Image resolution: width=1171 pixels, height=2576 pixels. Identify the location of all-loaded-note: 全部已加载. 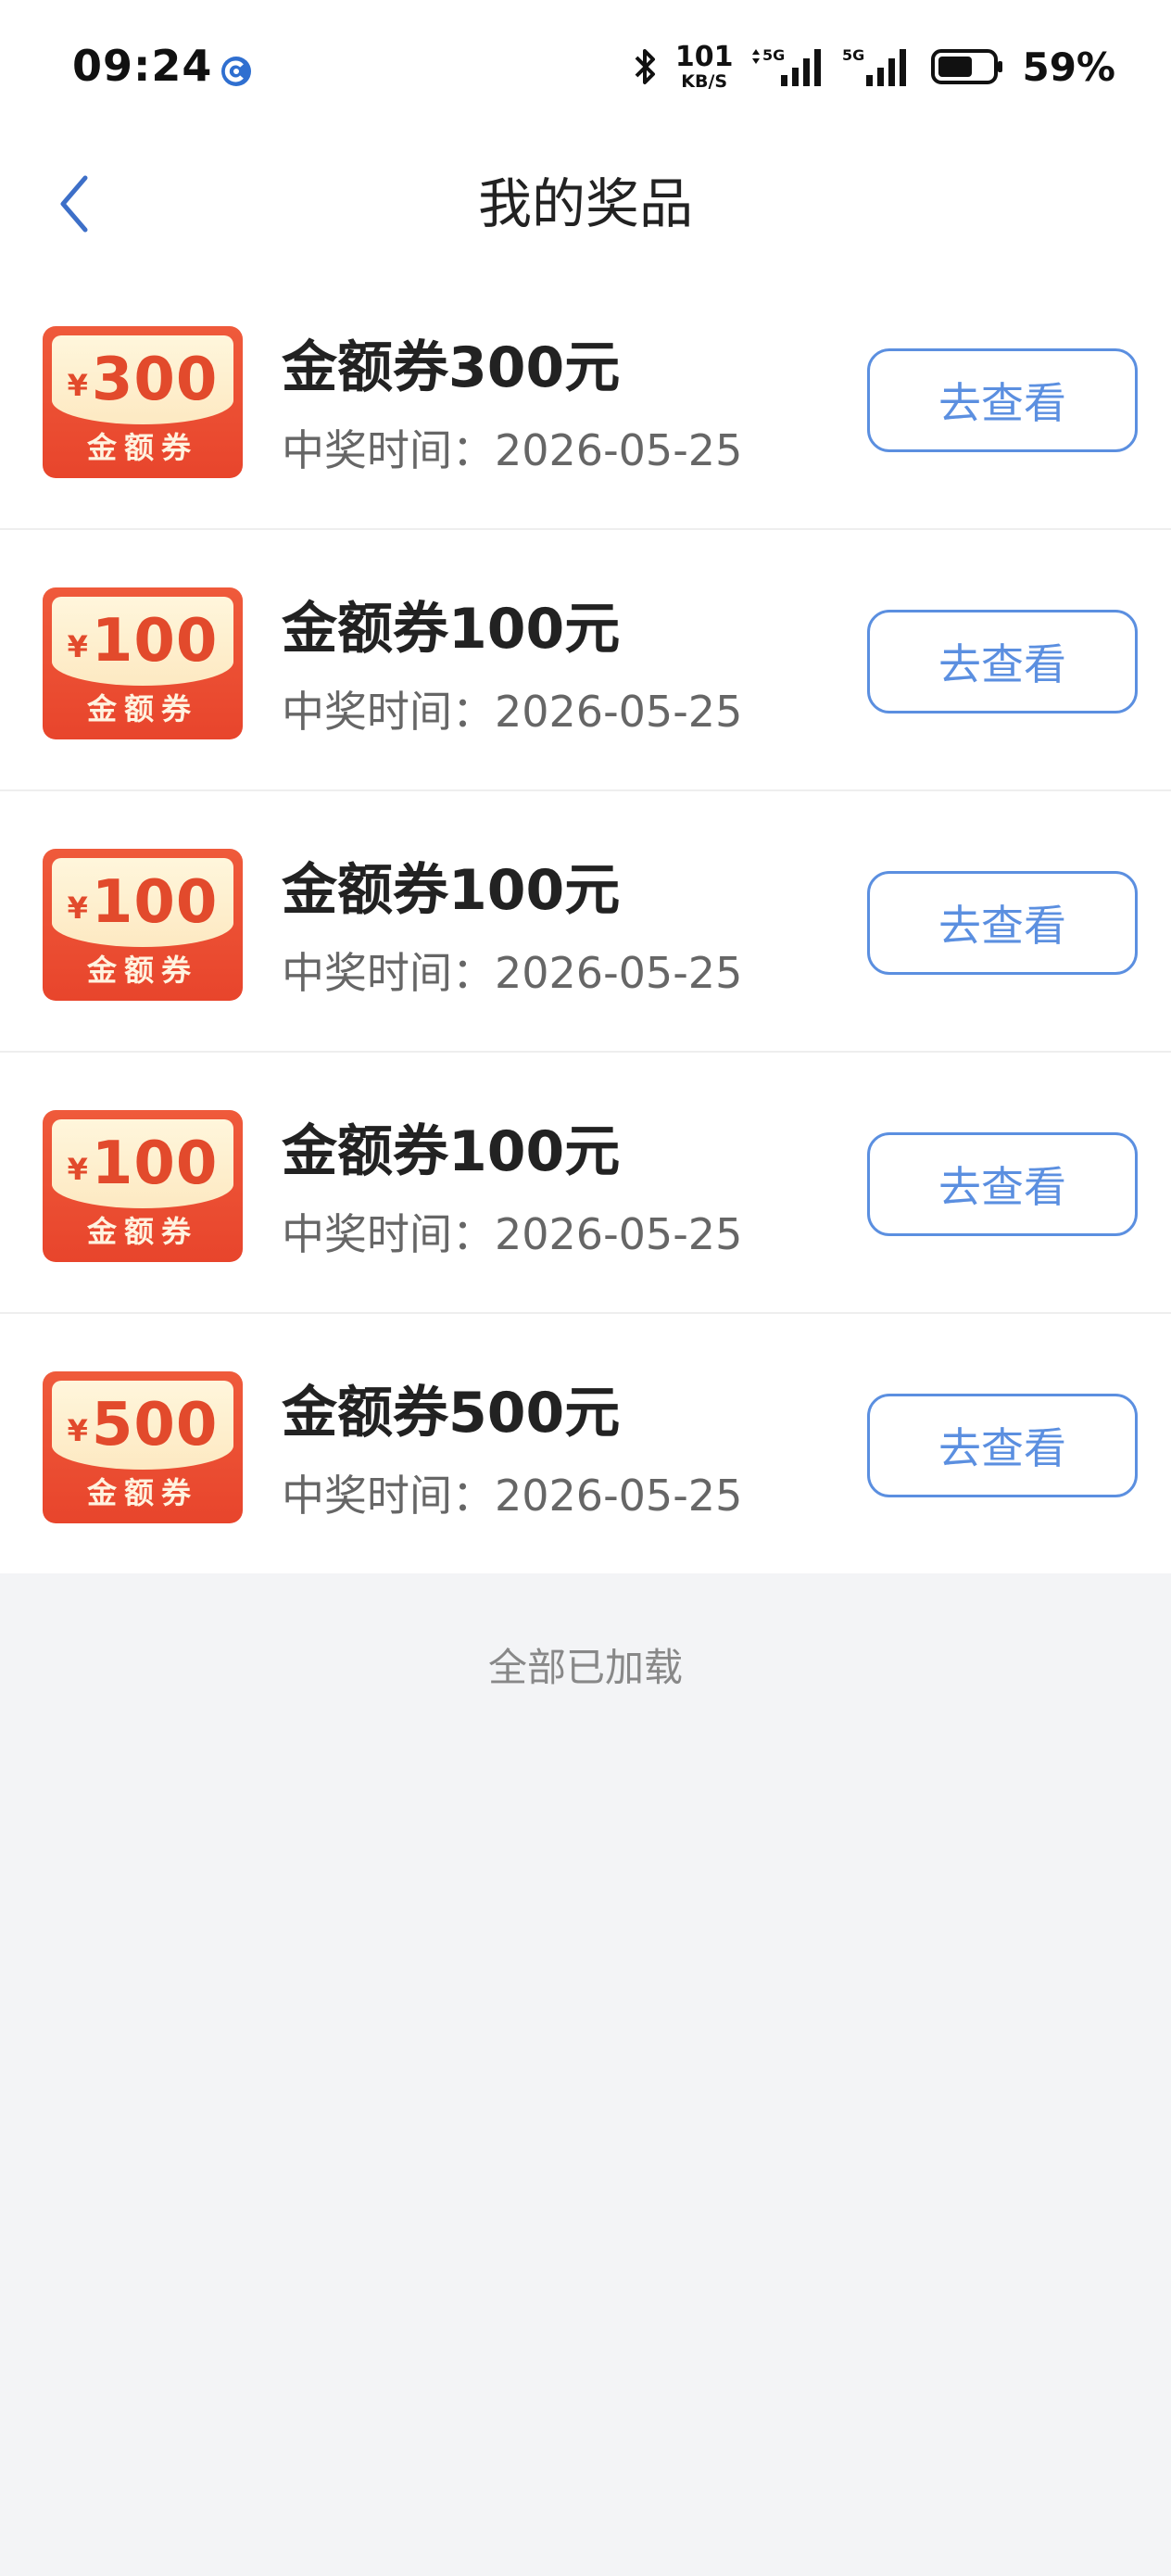
(585, 1667).